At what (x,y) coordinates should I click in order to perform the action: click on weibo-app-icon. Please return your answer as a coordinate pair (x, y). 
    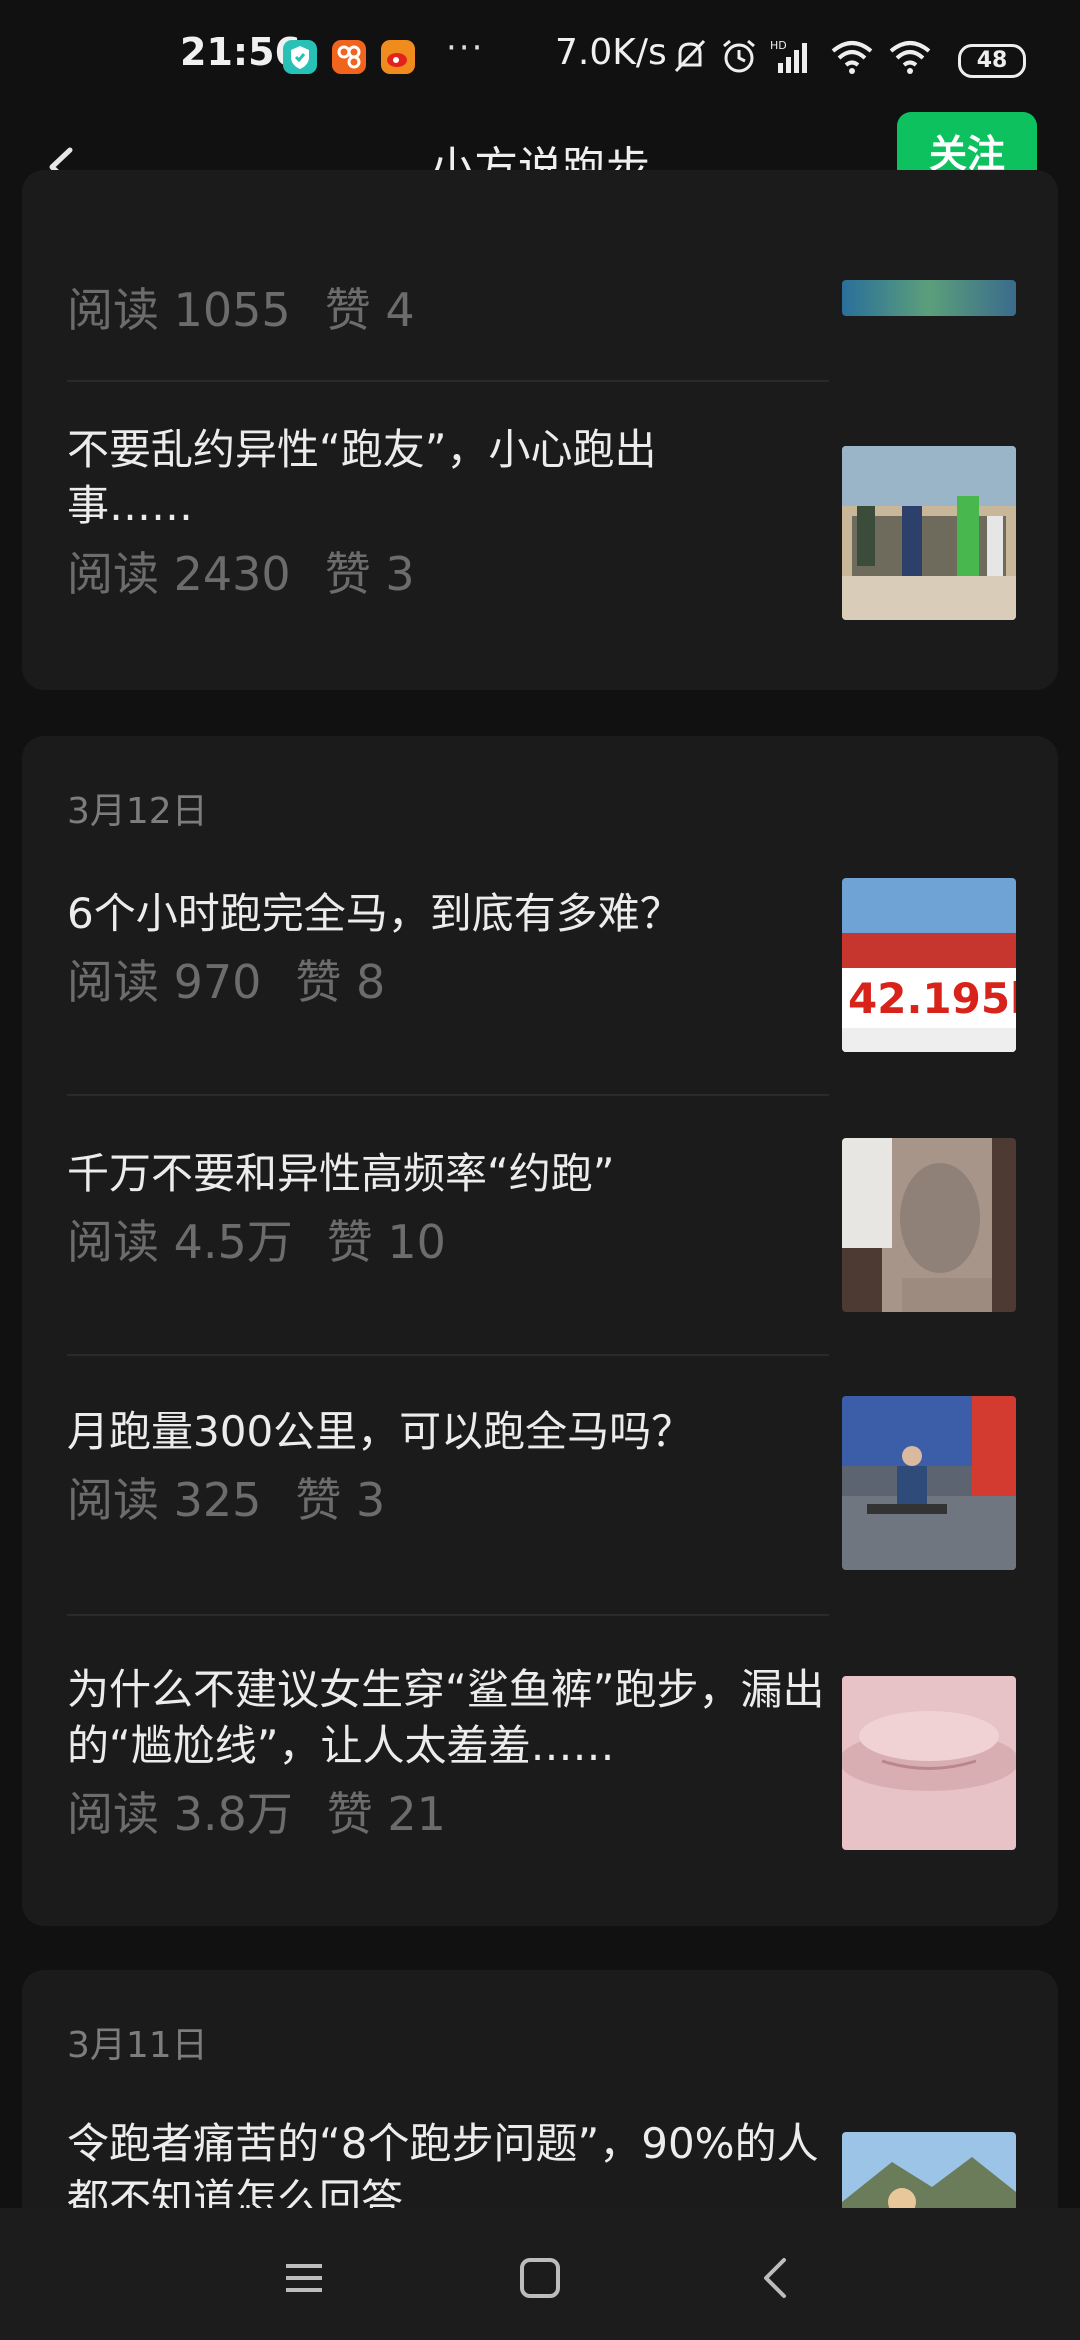
    Looking at the image, I should click on (398, 57).